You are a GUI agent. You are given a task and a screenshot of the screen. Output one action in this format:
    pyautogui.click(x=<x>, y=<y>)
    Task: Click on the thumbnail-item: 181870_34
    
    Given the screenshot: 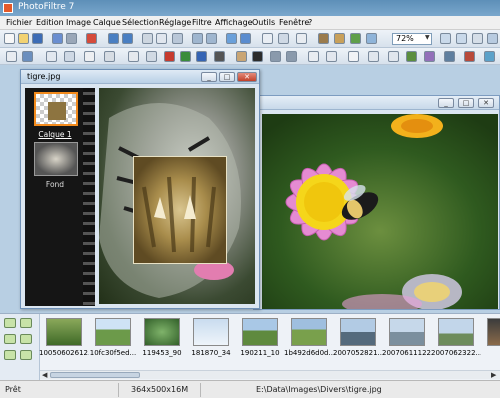 What is the action you would take?
    pyautogui.click(x=211, y=337)
    